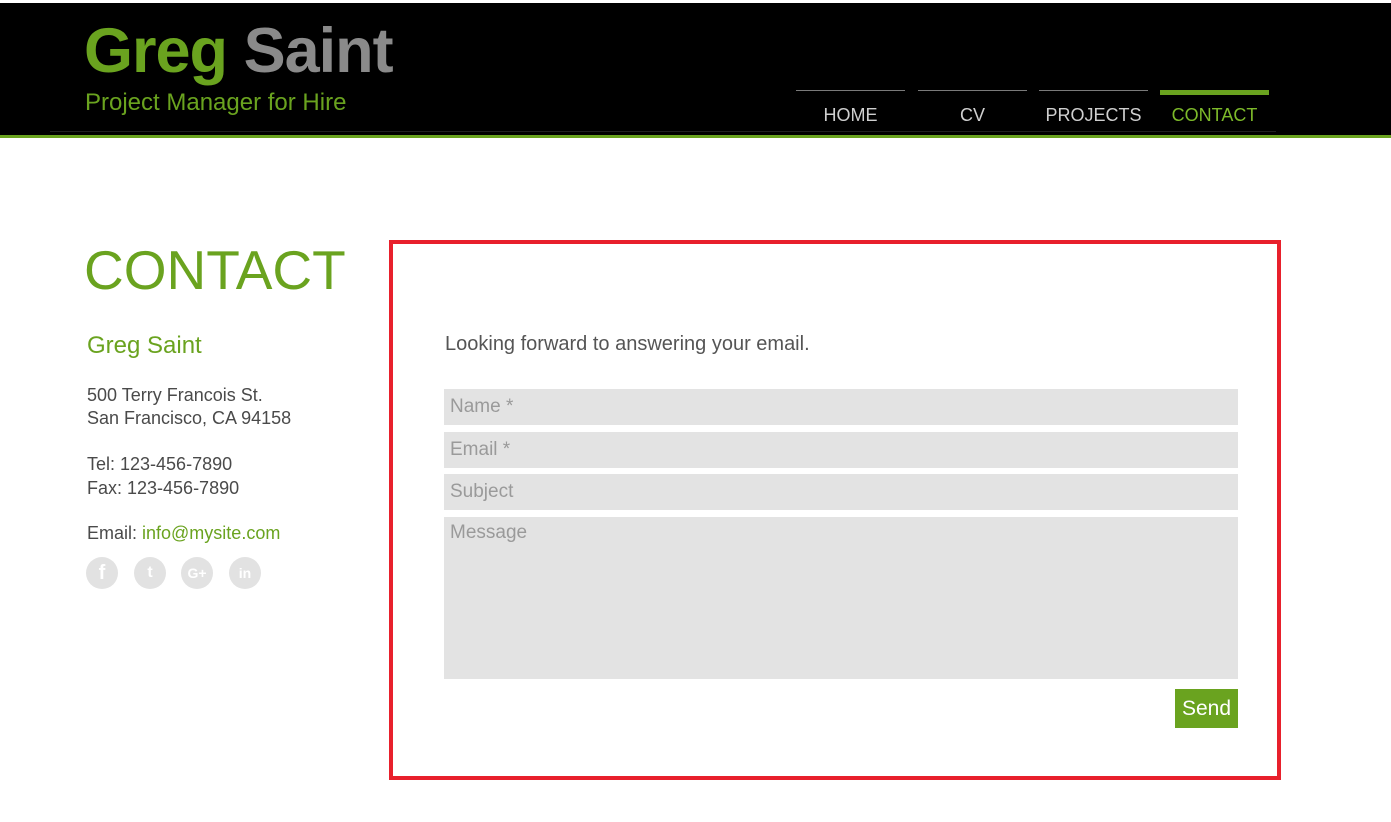  Describe the element at coordinates (841, 407) in the screenshot. I see `name-input` at that location.